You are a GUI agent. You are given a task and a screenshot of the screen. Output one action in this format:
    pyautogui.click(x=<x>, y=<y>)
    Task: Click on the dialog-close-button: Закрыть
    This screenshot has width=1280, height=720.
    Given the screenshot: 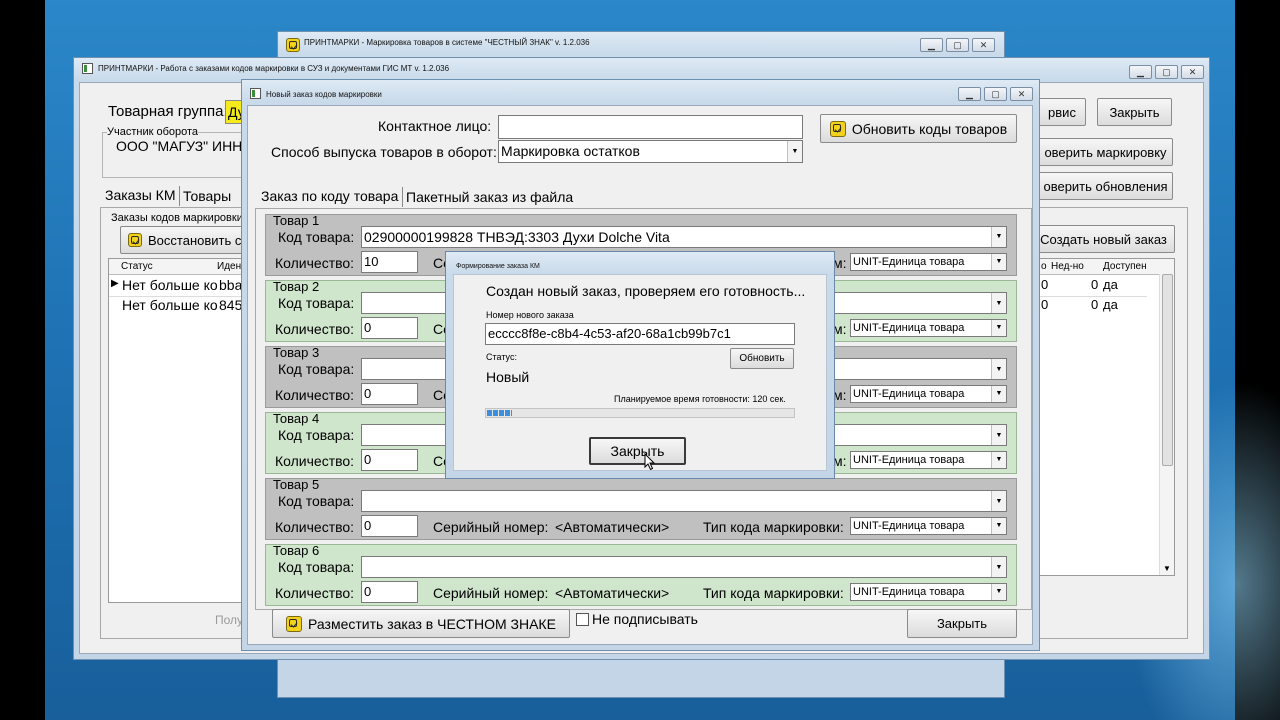 What is the action you would take?
    pyautogui.click(x=637, y=451)
    